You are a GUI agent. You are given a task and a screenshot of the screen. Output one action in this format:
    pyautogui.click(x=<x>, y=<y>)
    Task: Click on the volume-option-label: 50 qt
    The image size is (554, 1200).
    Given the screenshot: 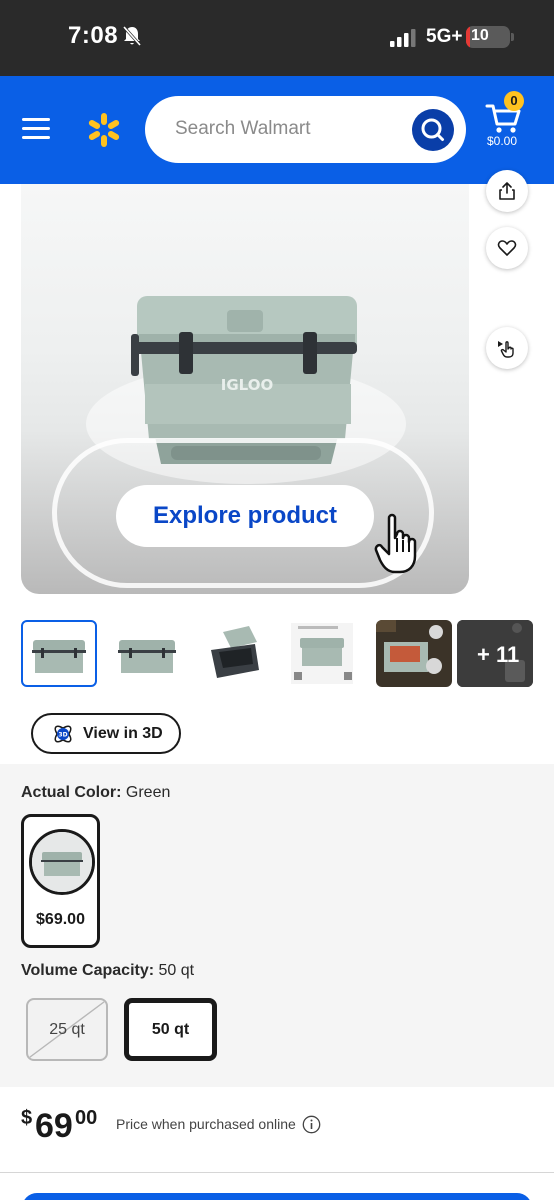 What is the action you would take?
    pyautogui.click(x=170, y=1029)
    